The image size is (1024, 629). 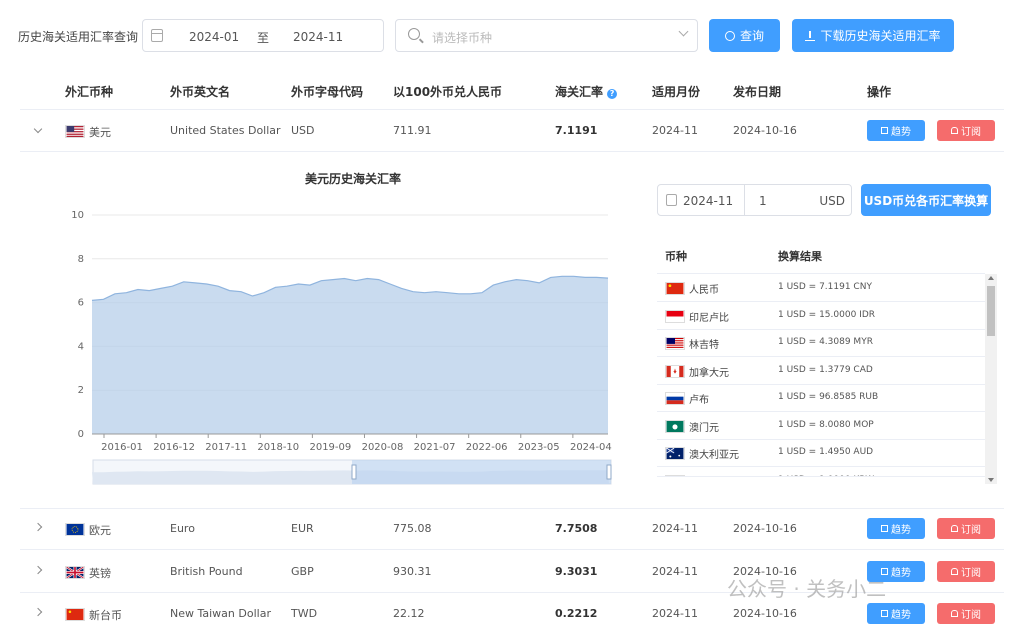 What do you see at coordinates (38, 129) in the screenshot?
I see `collapse-row-toggle` at bounding box center [38, 129].